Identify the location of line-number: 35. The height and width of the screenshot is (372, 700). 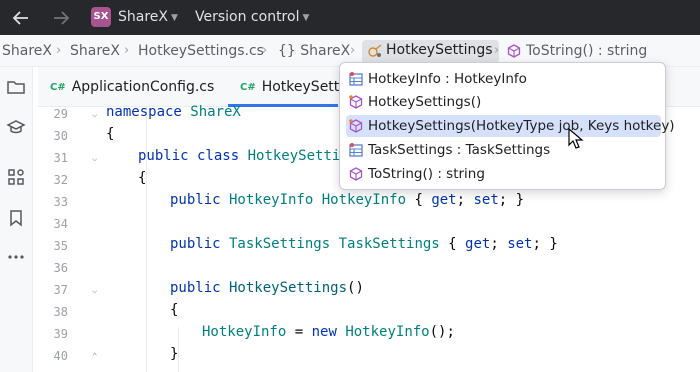
(60, 246).